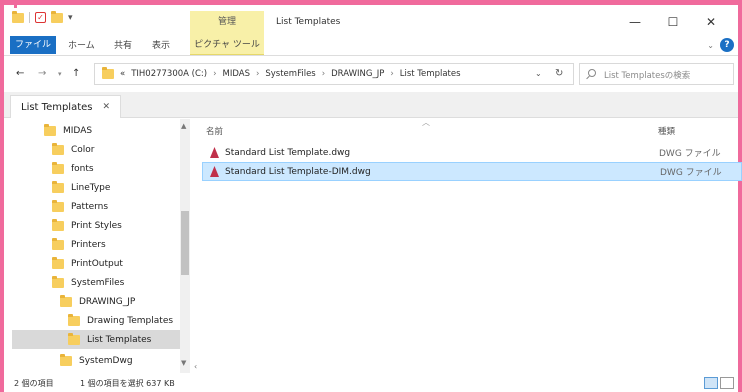 The width and height of the screenshot is (742, 392). What do you see at coordinates (236, 74) in the screenshot?
I see `breadcrumb-midas: MIDAS` at bounding box center [236, 74].